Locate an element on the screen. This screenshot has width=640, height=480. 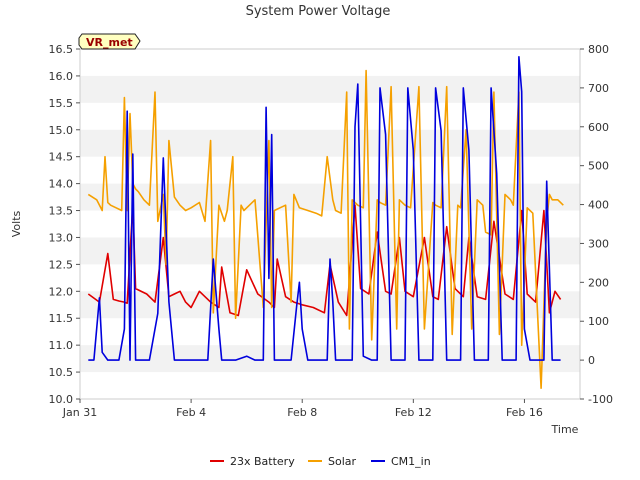
x-axis: Jan 31 Feb 4 Feb 8 Feb 12 Feb 16 is located at coordinates (302, 409).